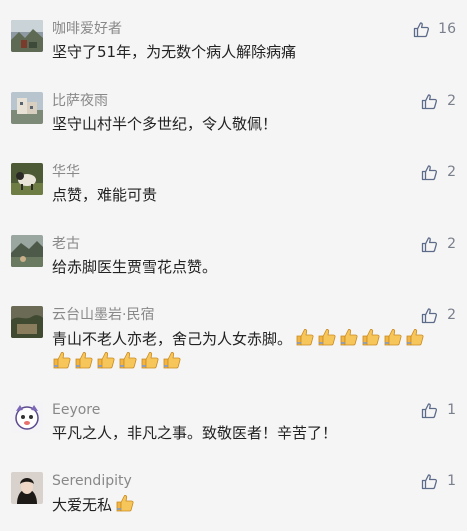  Describe the element at coordinates (66, 244) in the screenshot. I see `comment-nickname: 老古` at that location.